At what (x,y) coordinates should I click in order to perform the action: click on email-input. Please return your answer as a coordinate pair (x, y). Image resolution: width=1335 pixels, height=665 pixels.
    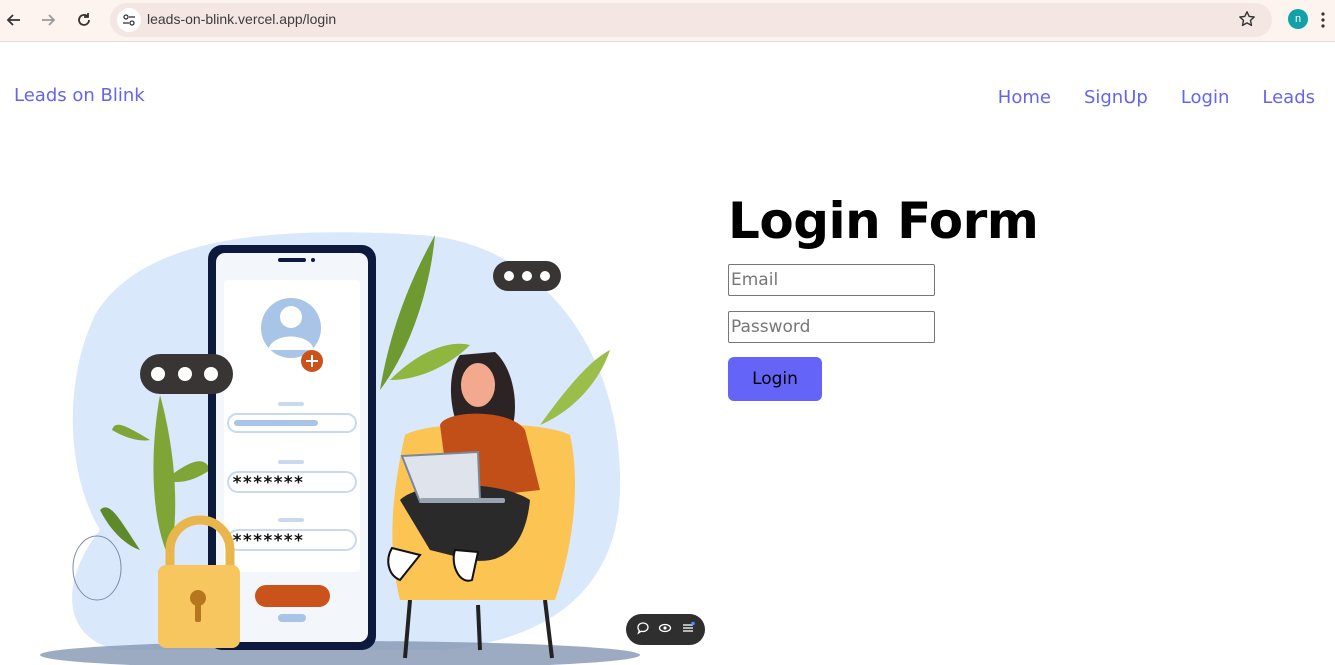
    Looking at the image, I should click on (831, 280).